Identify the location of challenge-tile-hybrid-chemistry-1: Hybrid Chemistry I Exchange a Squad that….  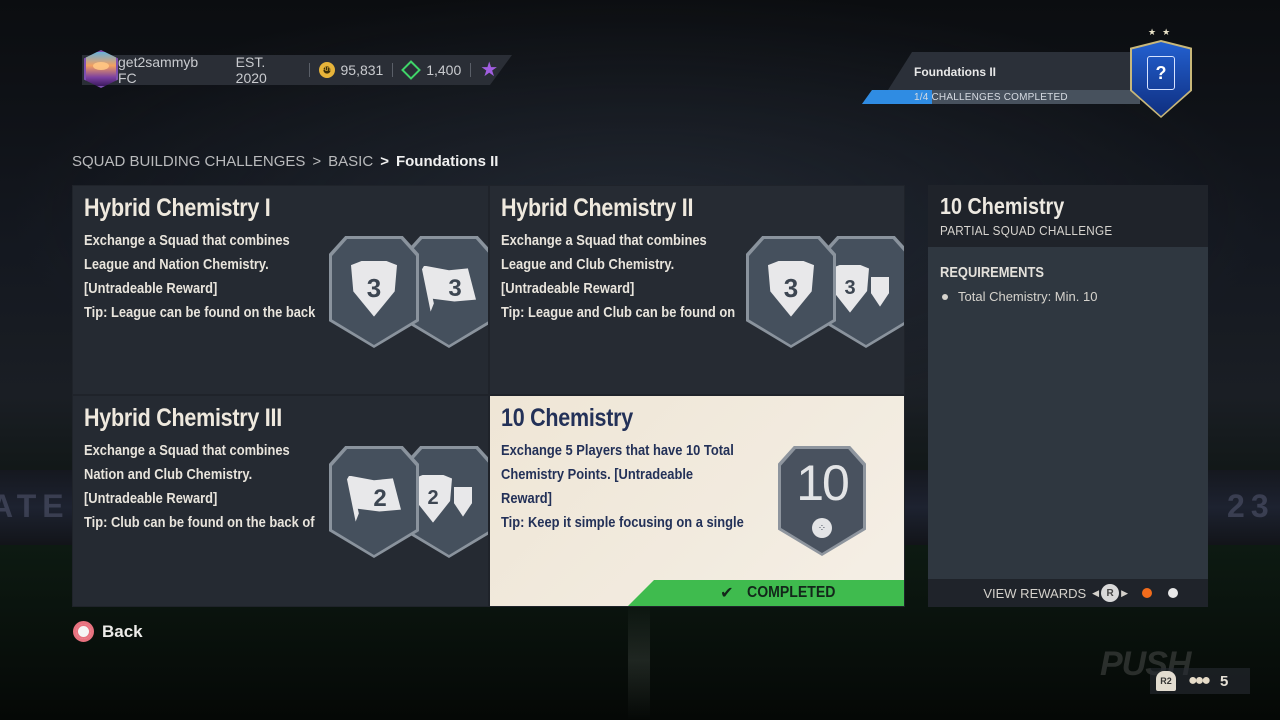
(280, 290).